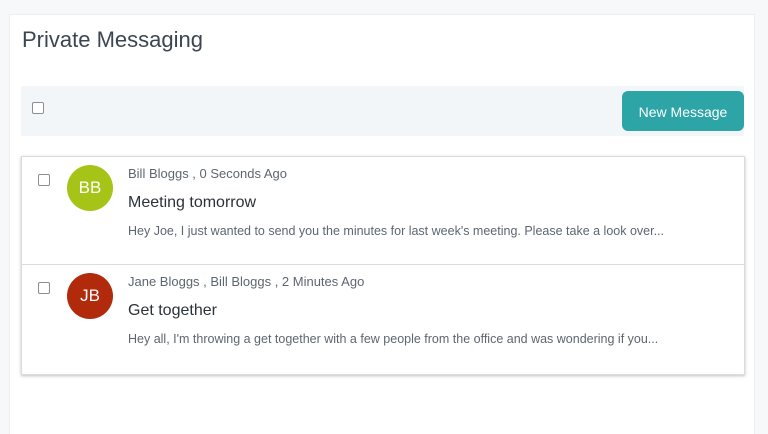  Describe the element at coordinates (90, 296) in the screenshot. I see `avatar: JB` at that location.